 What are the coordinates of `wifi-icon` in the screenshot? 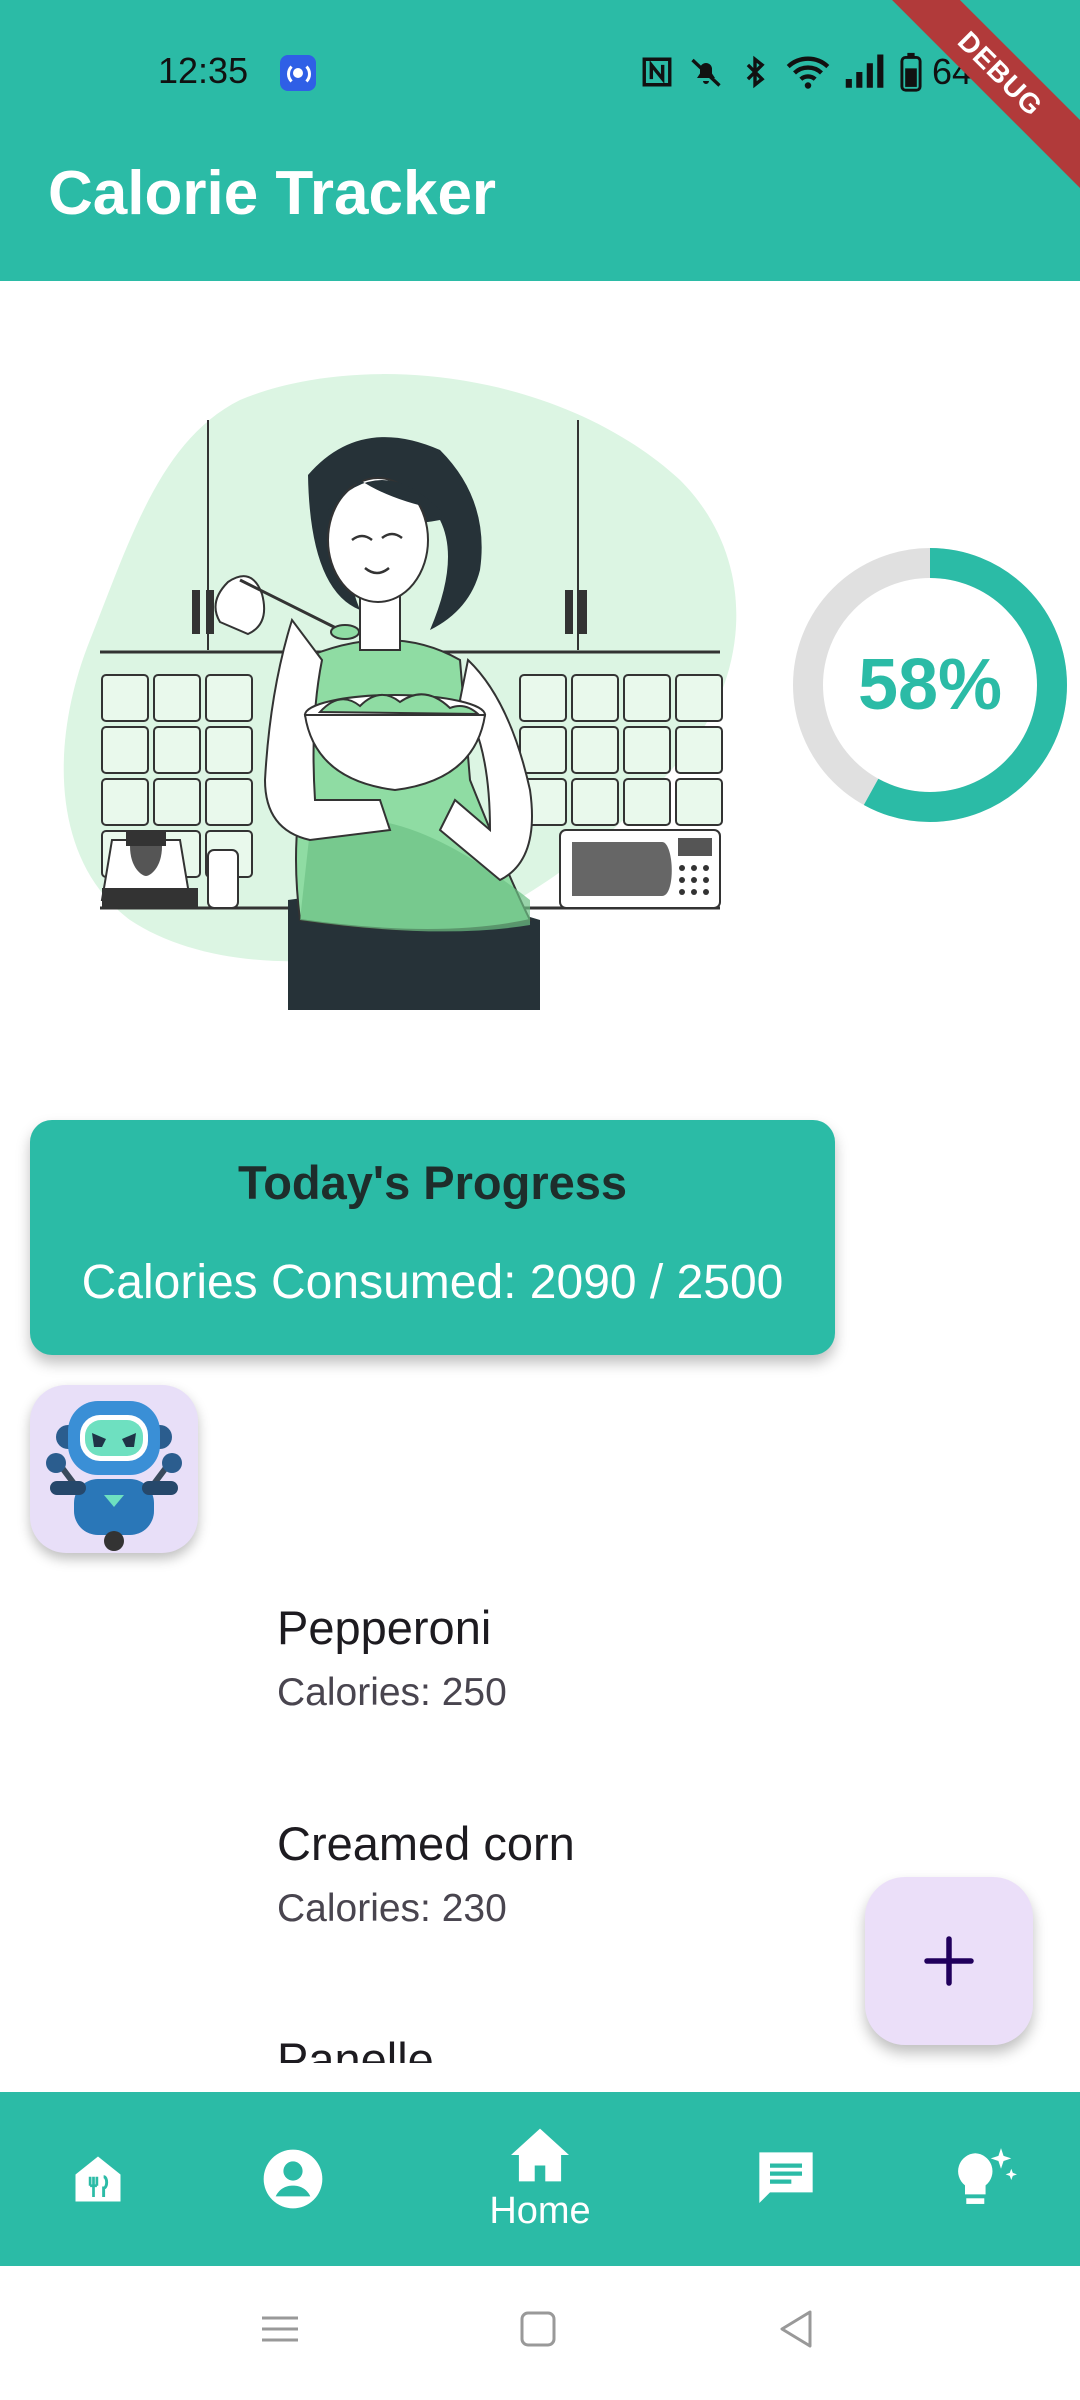 It's located at (808, 72).